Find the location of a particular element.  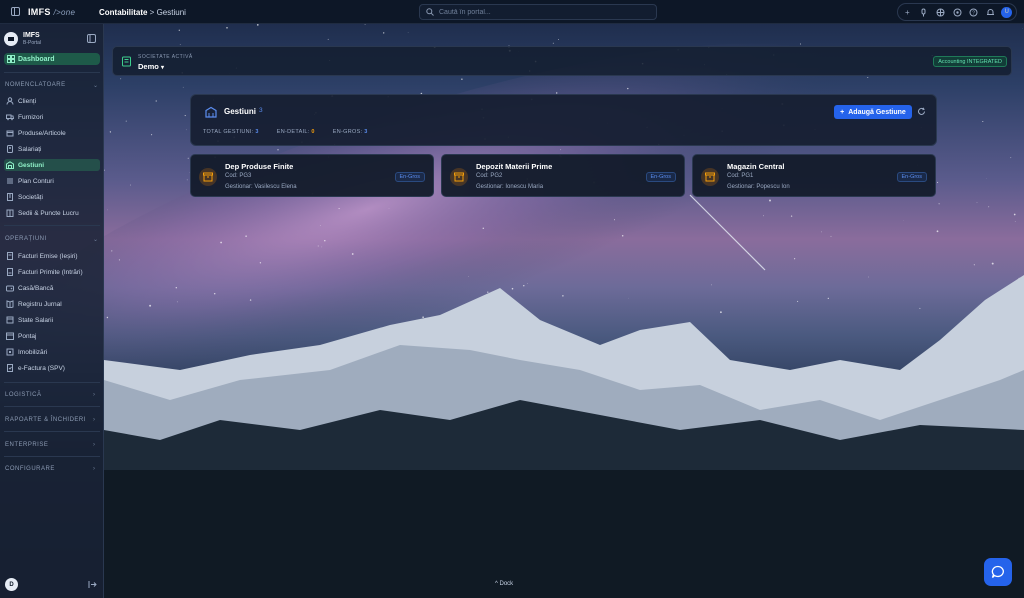

section-rapoarte: RAPOARTE & ÎNCHIDERI › is located at coordinates (50, 420).